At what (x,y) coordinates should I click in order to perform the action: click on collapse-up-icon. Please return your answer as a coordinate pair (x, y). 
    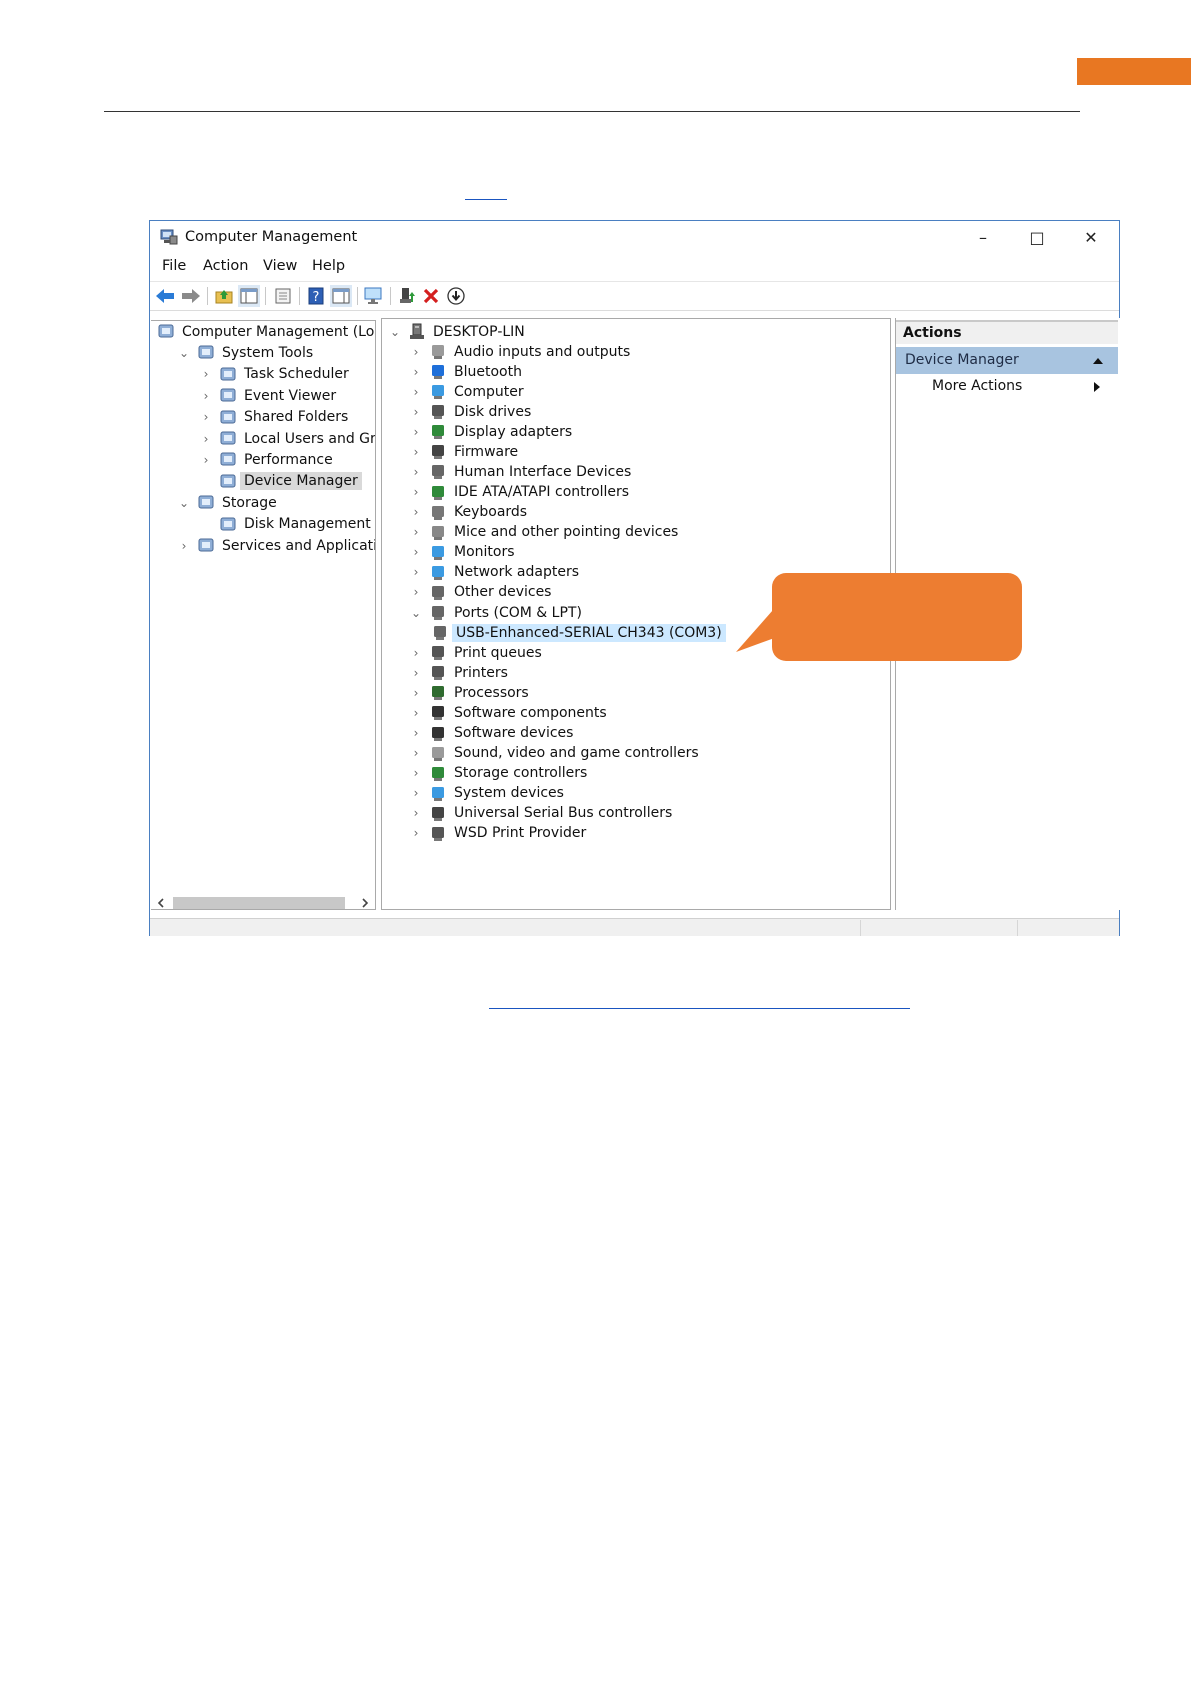
    Looking at the image, I should click on (1098, 361).